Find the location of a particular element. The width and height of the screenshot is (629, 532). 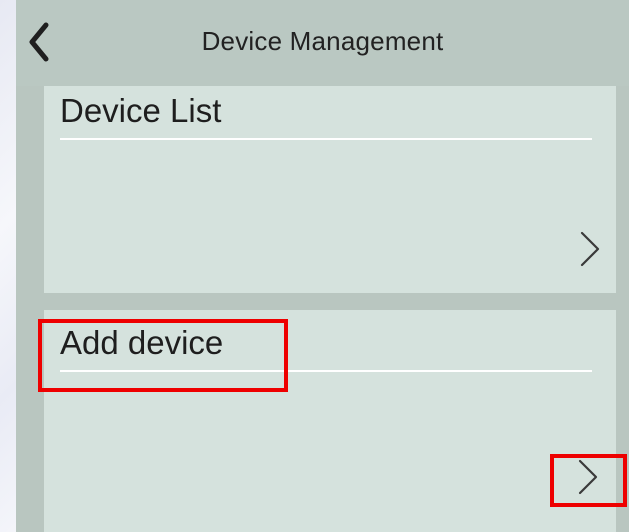

device-list-label: Device List is located at coordinates (141, 110).